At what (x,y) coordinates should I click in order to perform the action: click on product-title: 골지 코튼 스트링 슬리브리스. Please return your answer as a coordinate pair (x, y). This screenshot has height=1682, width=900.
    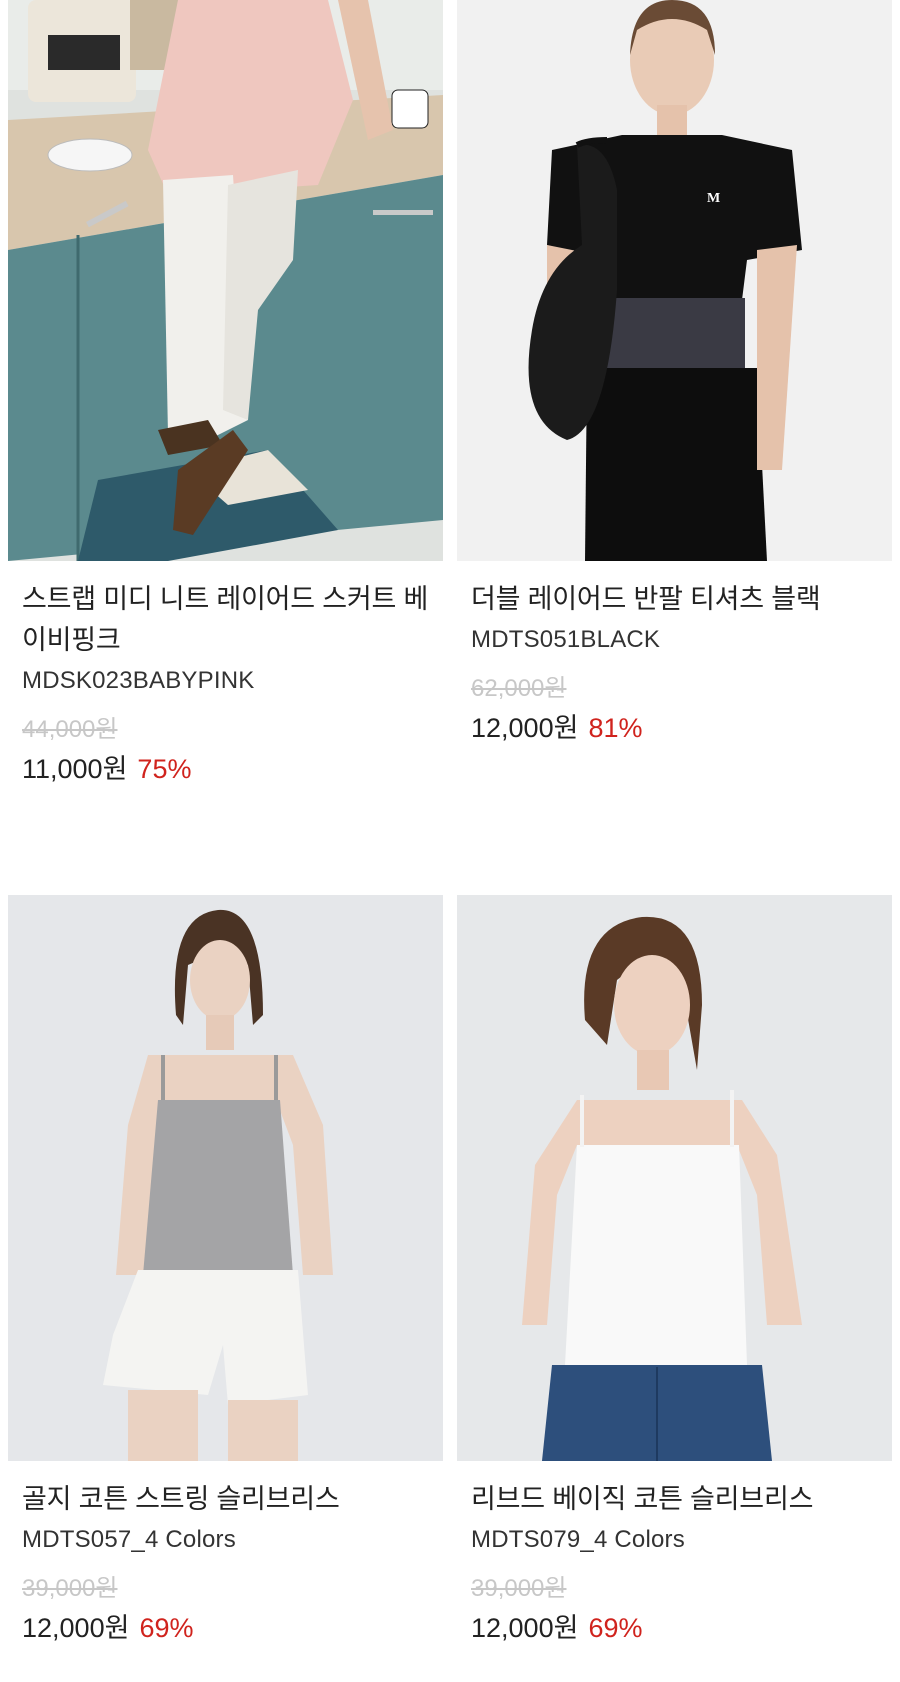
    Looking at the image, I should click on (225, 1499).